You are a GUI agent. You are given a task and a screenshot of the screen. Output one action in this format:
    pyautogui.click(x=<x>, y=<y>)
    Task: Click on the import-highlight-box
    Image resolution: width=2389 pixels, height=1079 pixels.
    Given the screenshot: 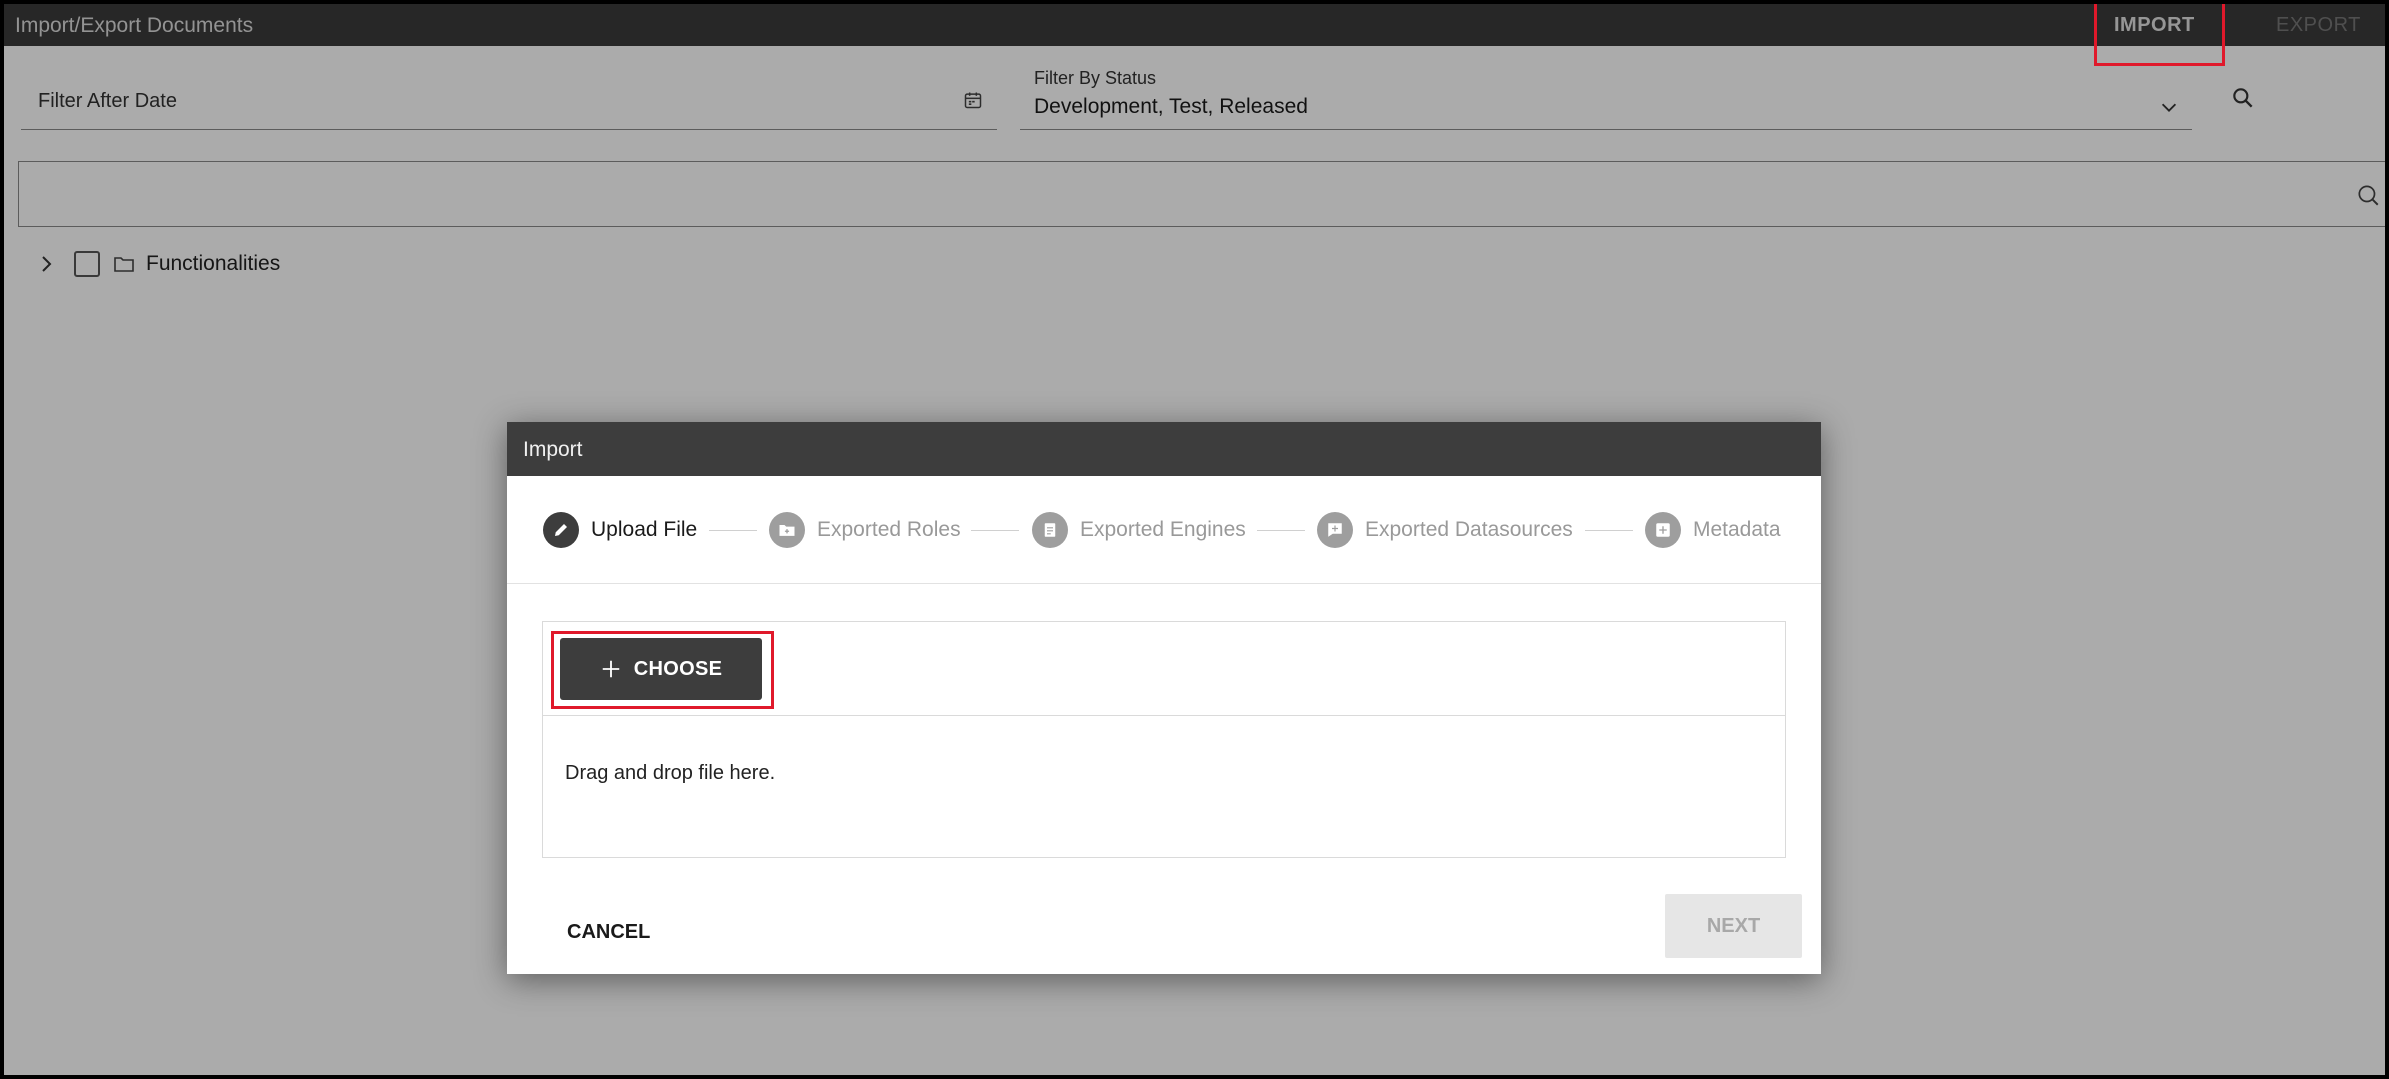 What is the action you would take?
    pyautogui.click(x=2159, y=35)
    